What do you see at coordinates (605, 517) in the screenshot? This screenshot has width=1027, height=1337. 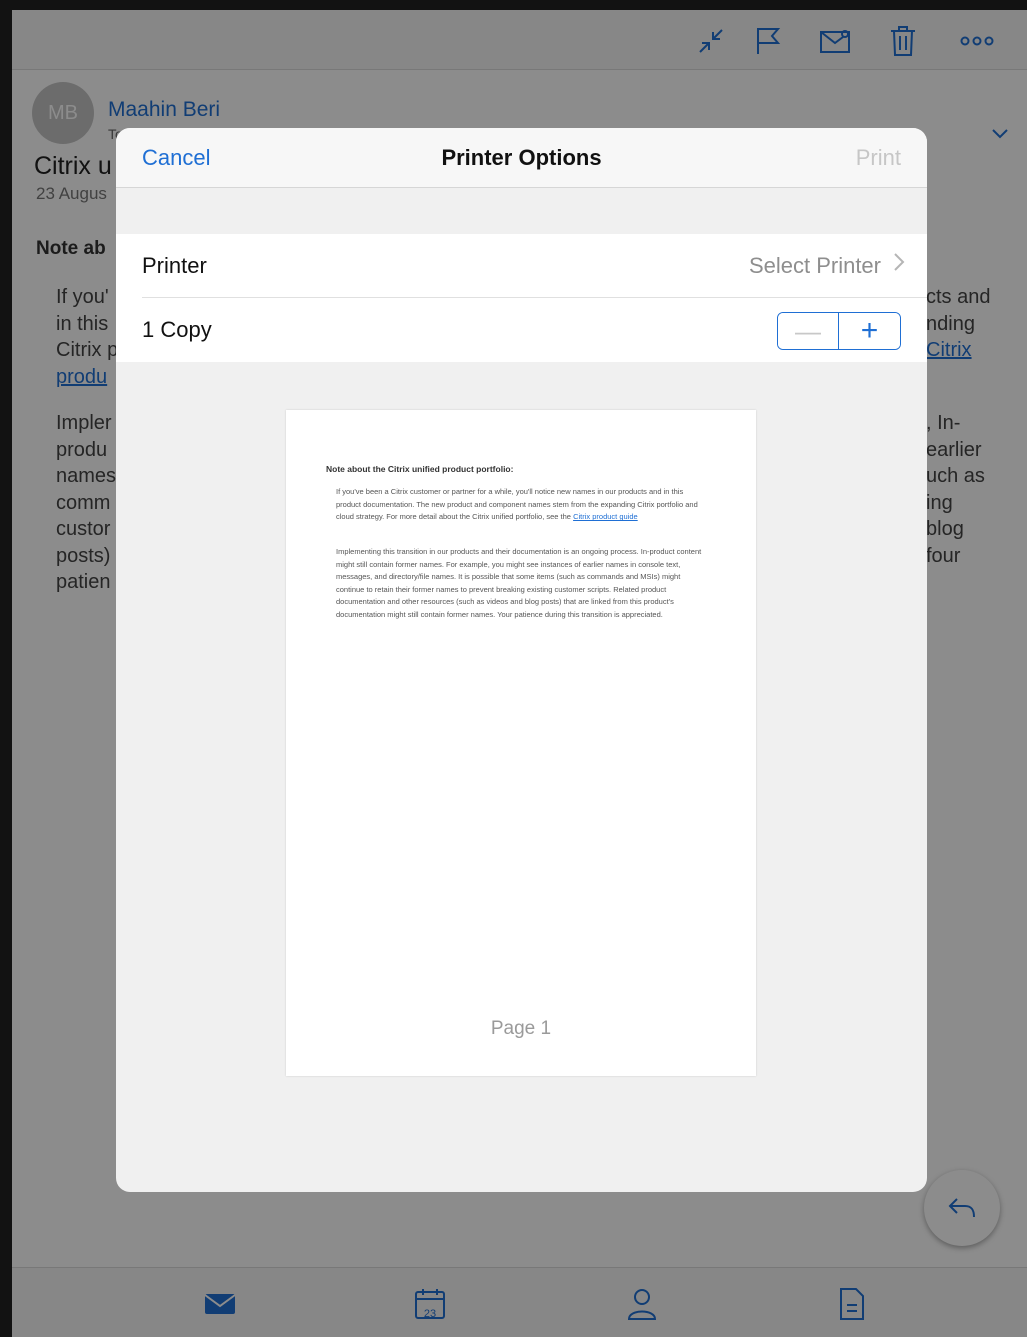 I see `preview-link: Citrix product guide` at bounding box center [605, 517].